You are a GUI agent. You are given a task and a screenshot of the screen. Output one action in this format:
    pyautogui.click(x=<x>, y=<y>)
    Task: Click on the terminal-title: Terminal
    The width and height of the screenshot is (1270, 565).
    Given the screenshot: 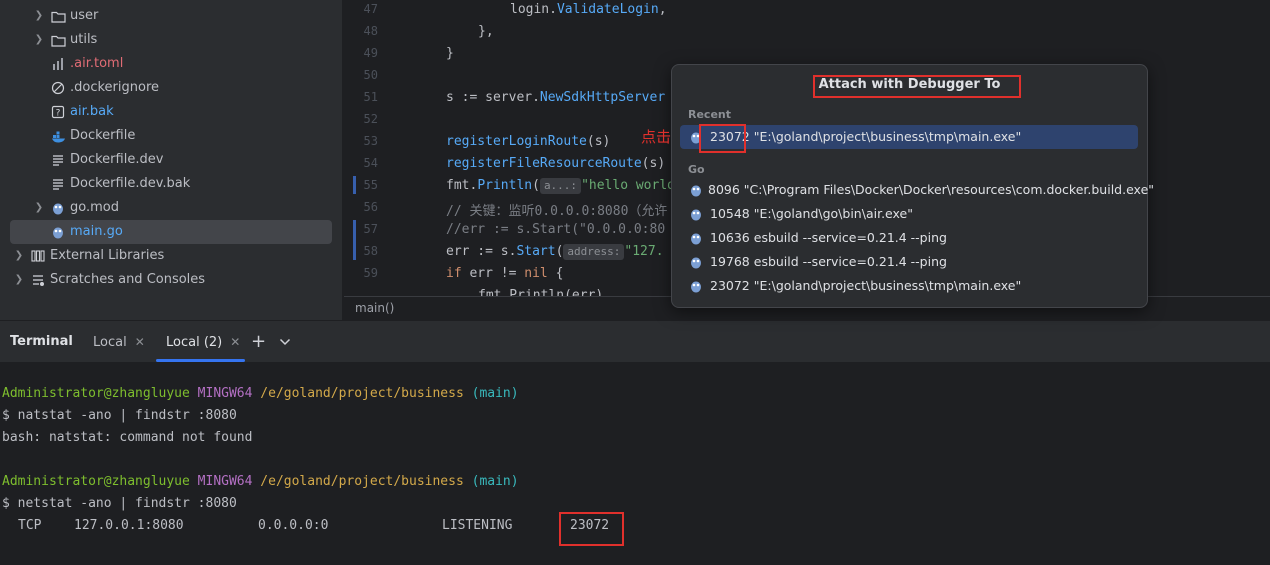 What is the action you would take?
    pyautogui.click(x=41, y=341)
    